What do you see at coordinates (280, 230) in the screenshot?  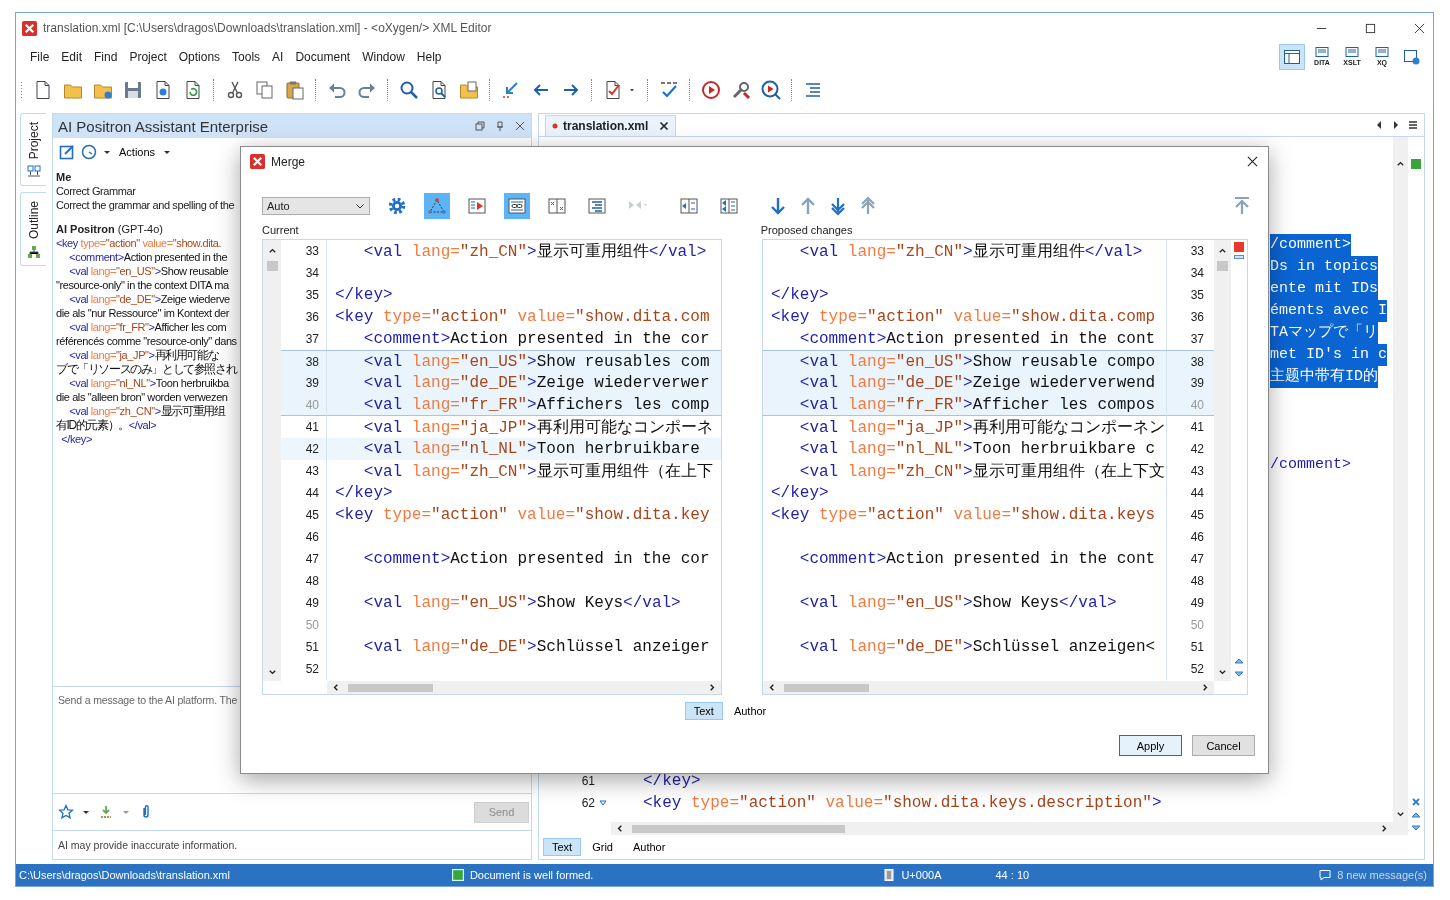 I see `pane-label: Current` at bounding box center [280, 230].